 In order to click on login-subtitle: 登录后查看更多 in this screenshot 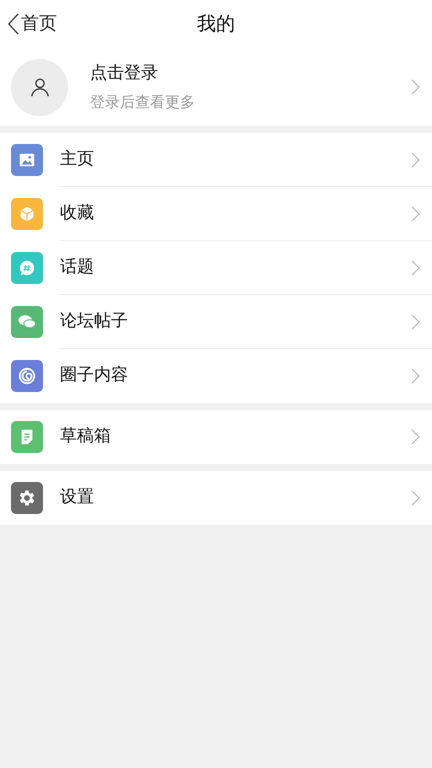, I will do `click(143, 102)`.